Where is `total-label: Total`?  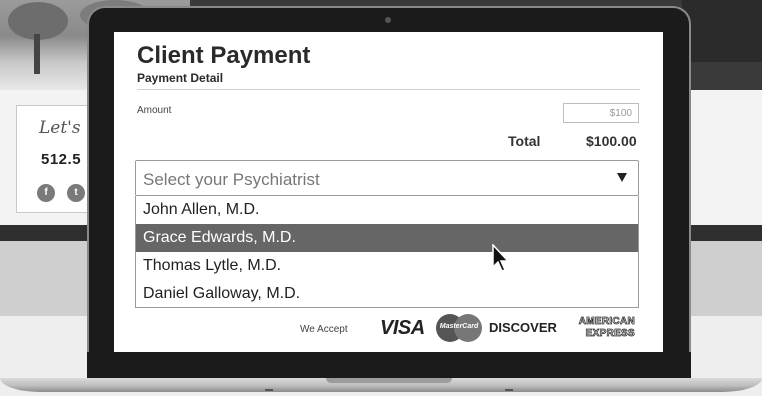 total-label: Total is located at coordinates (524, 141).